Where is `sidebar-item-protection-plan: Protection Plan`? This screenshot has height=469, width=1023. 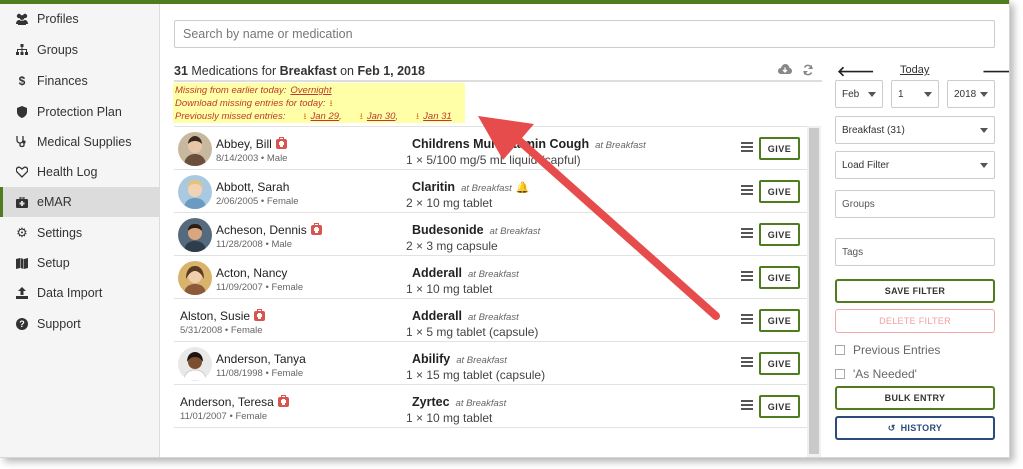 sidebar-item-protection-plan: Protection Plan is located at coordinates (80, 112).